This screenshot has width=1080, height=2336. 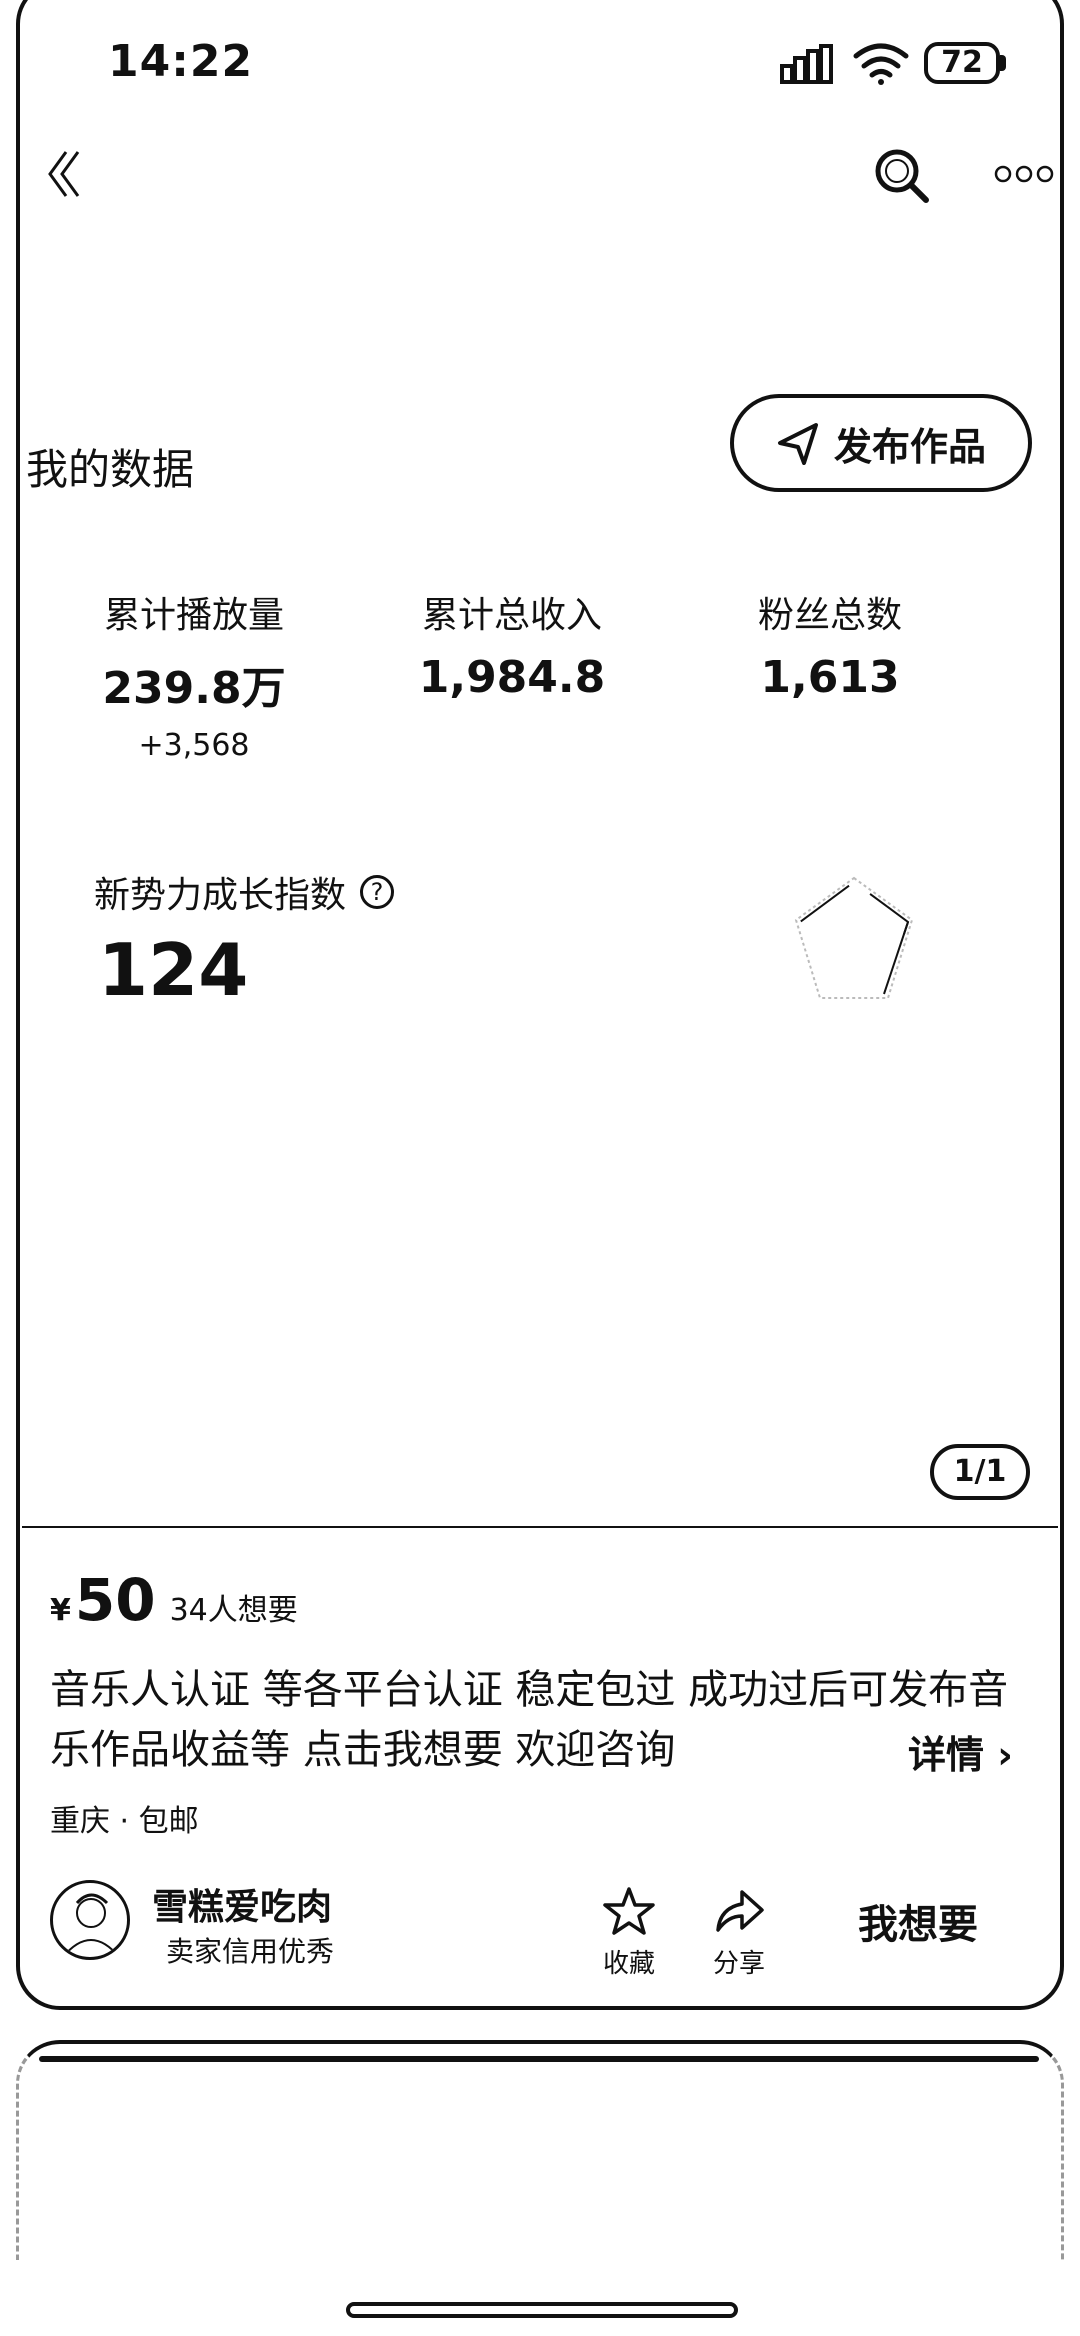 I want to click on price-value: 50, so click(x=115, y=1600).